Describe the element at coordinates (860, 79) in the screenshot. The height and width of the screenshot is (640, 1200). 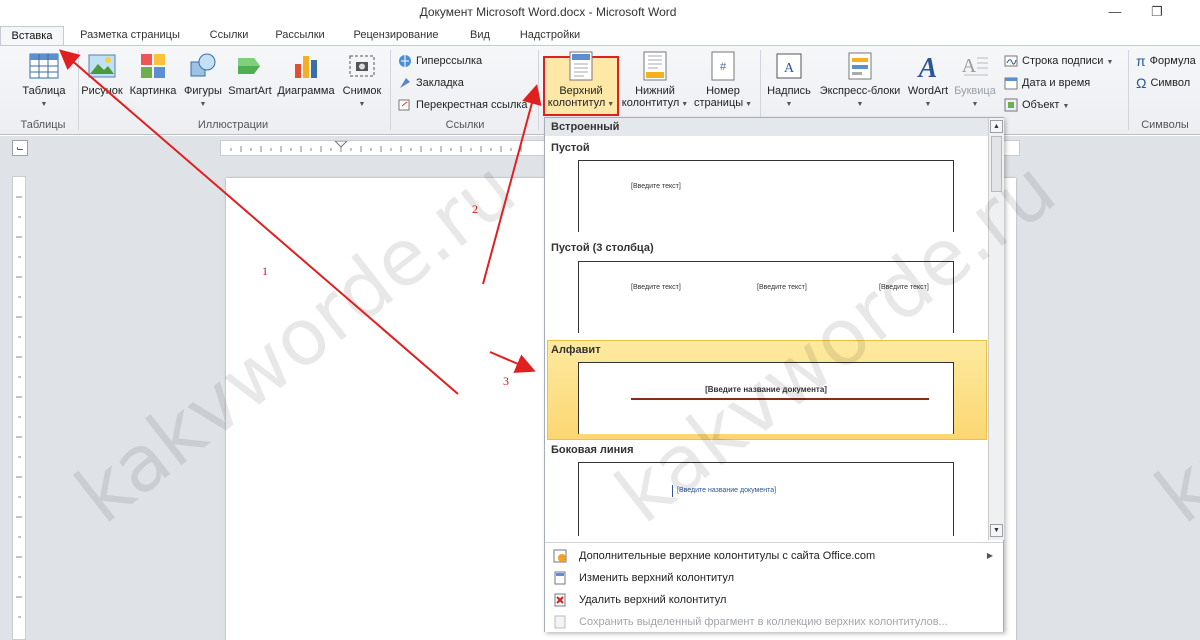
I see `quickparts-button: Экспресс-блоки ▼` at that location.